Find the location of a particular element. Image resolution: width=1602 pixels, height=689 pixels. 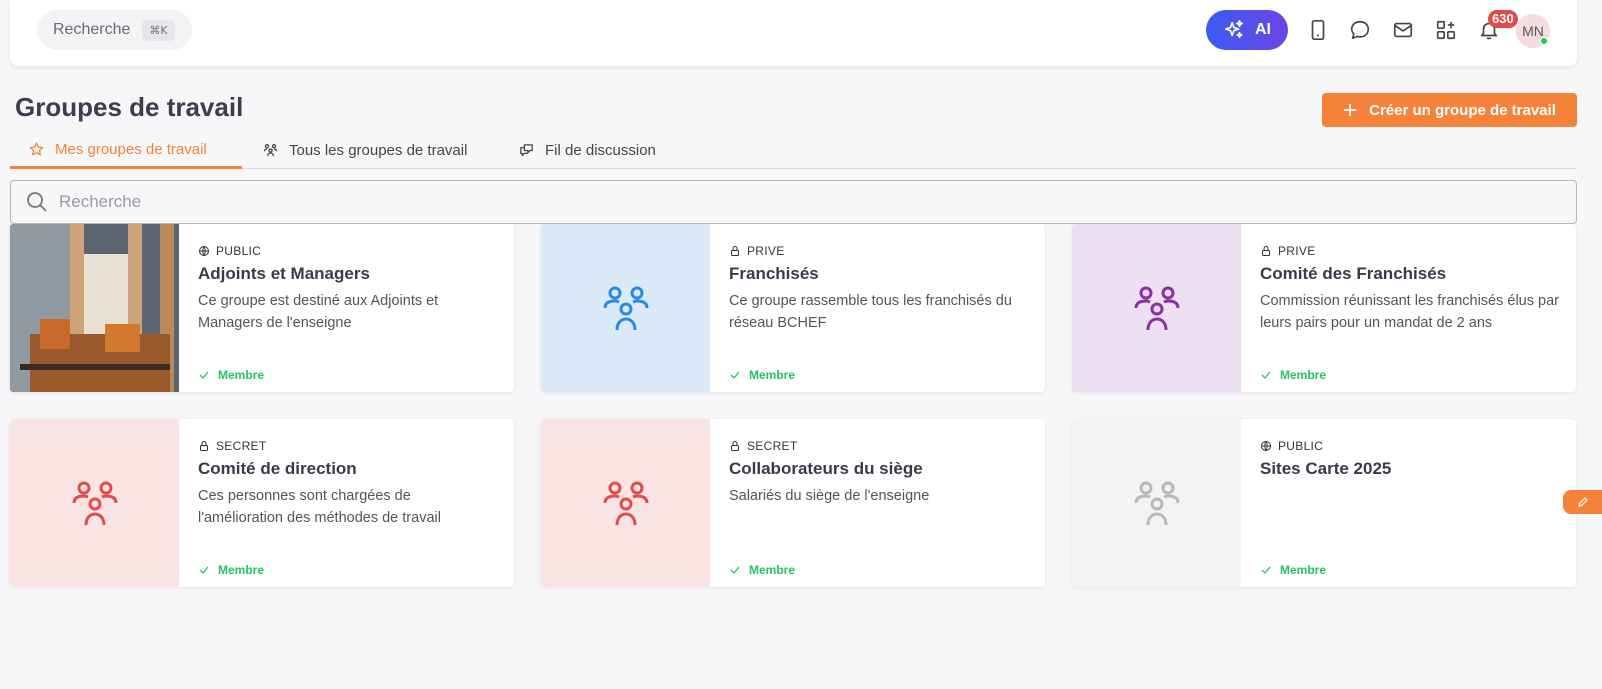

mail-icon is located at coordinates (1403, 30).